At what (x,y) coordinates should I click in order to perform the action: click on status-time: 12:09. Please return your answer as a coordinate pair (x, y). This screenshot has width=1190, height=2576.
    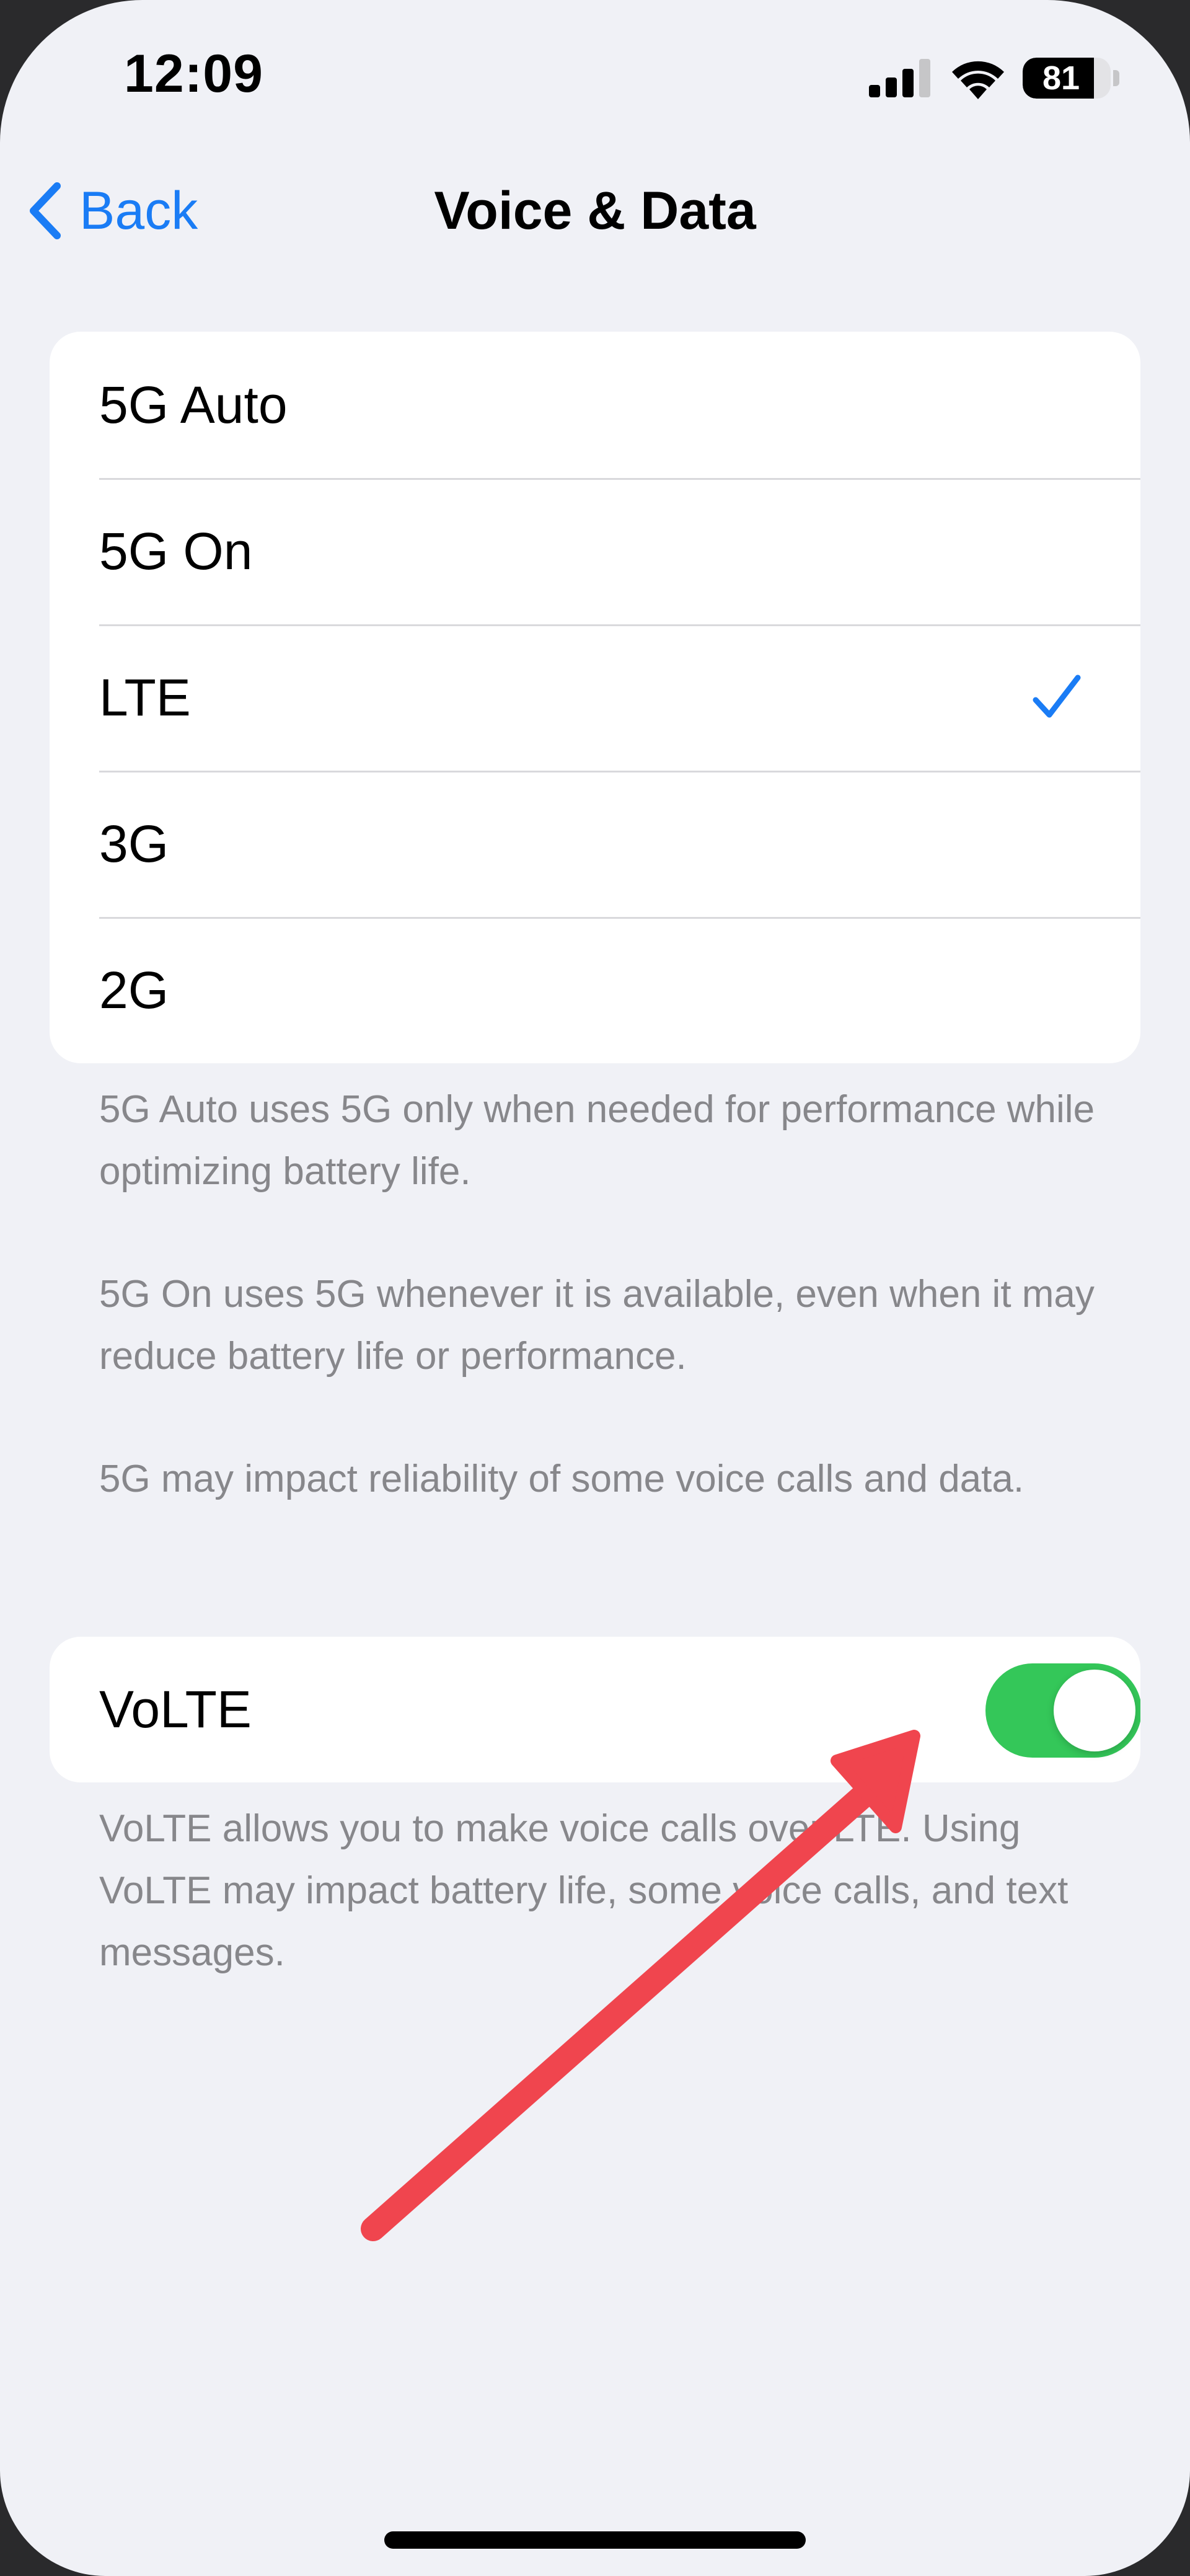
    Looking at the image, I should click on (193, 74).